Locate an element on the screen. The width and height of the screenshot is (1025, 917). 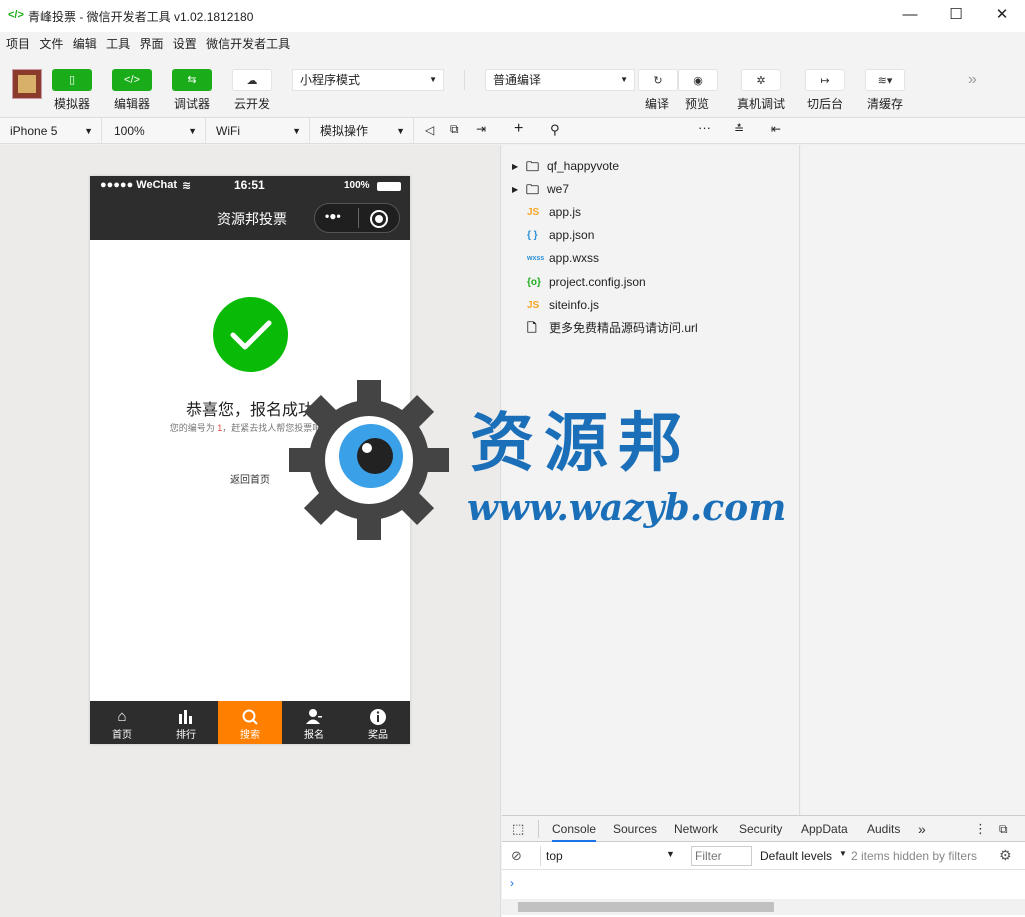
simulator-icon: ▯ is located at coordinates (72, 80).